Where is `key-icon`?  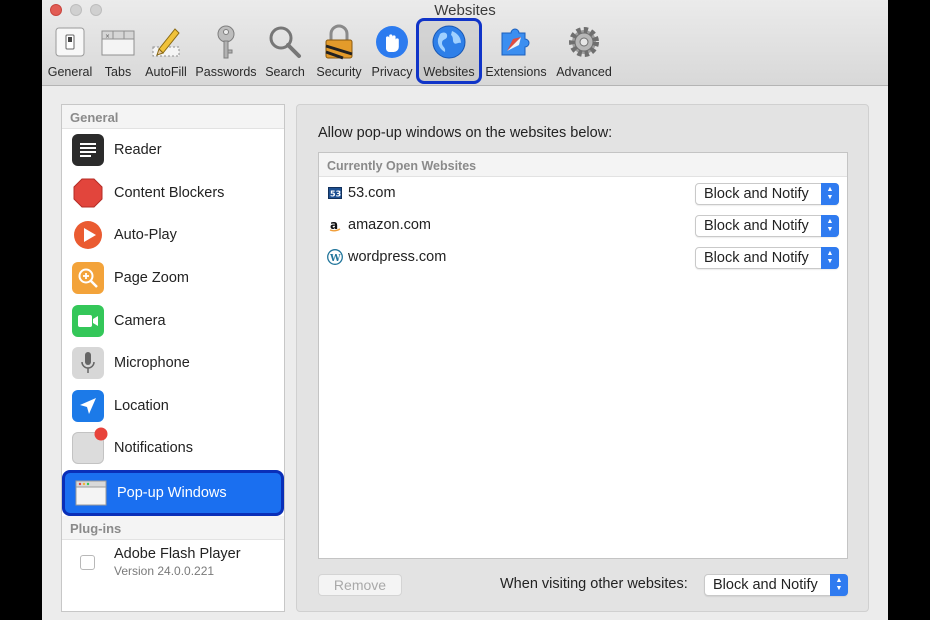
key-icon is located at coordinates (226, 42).